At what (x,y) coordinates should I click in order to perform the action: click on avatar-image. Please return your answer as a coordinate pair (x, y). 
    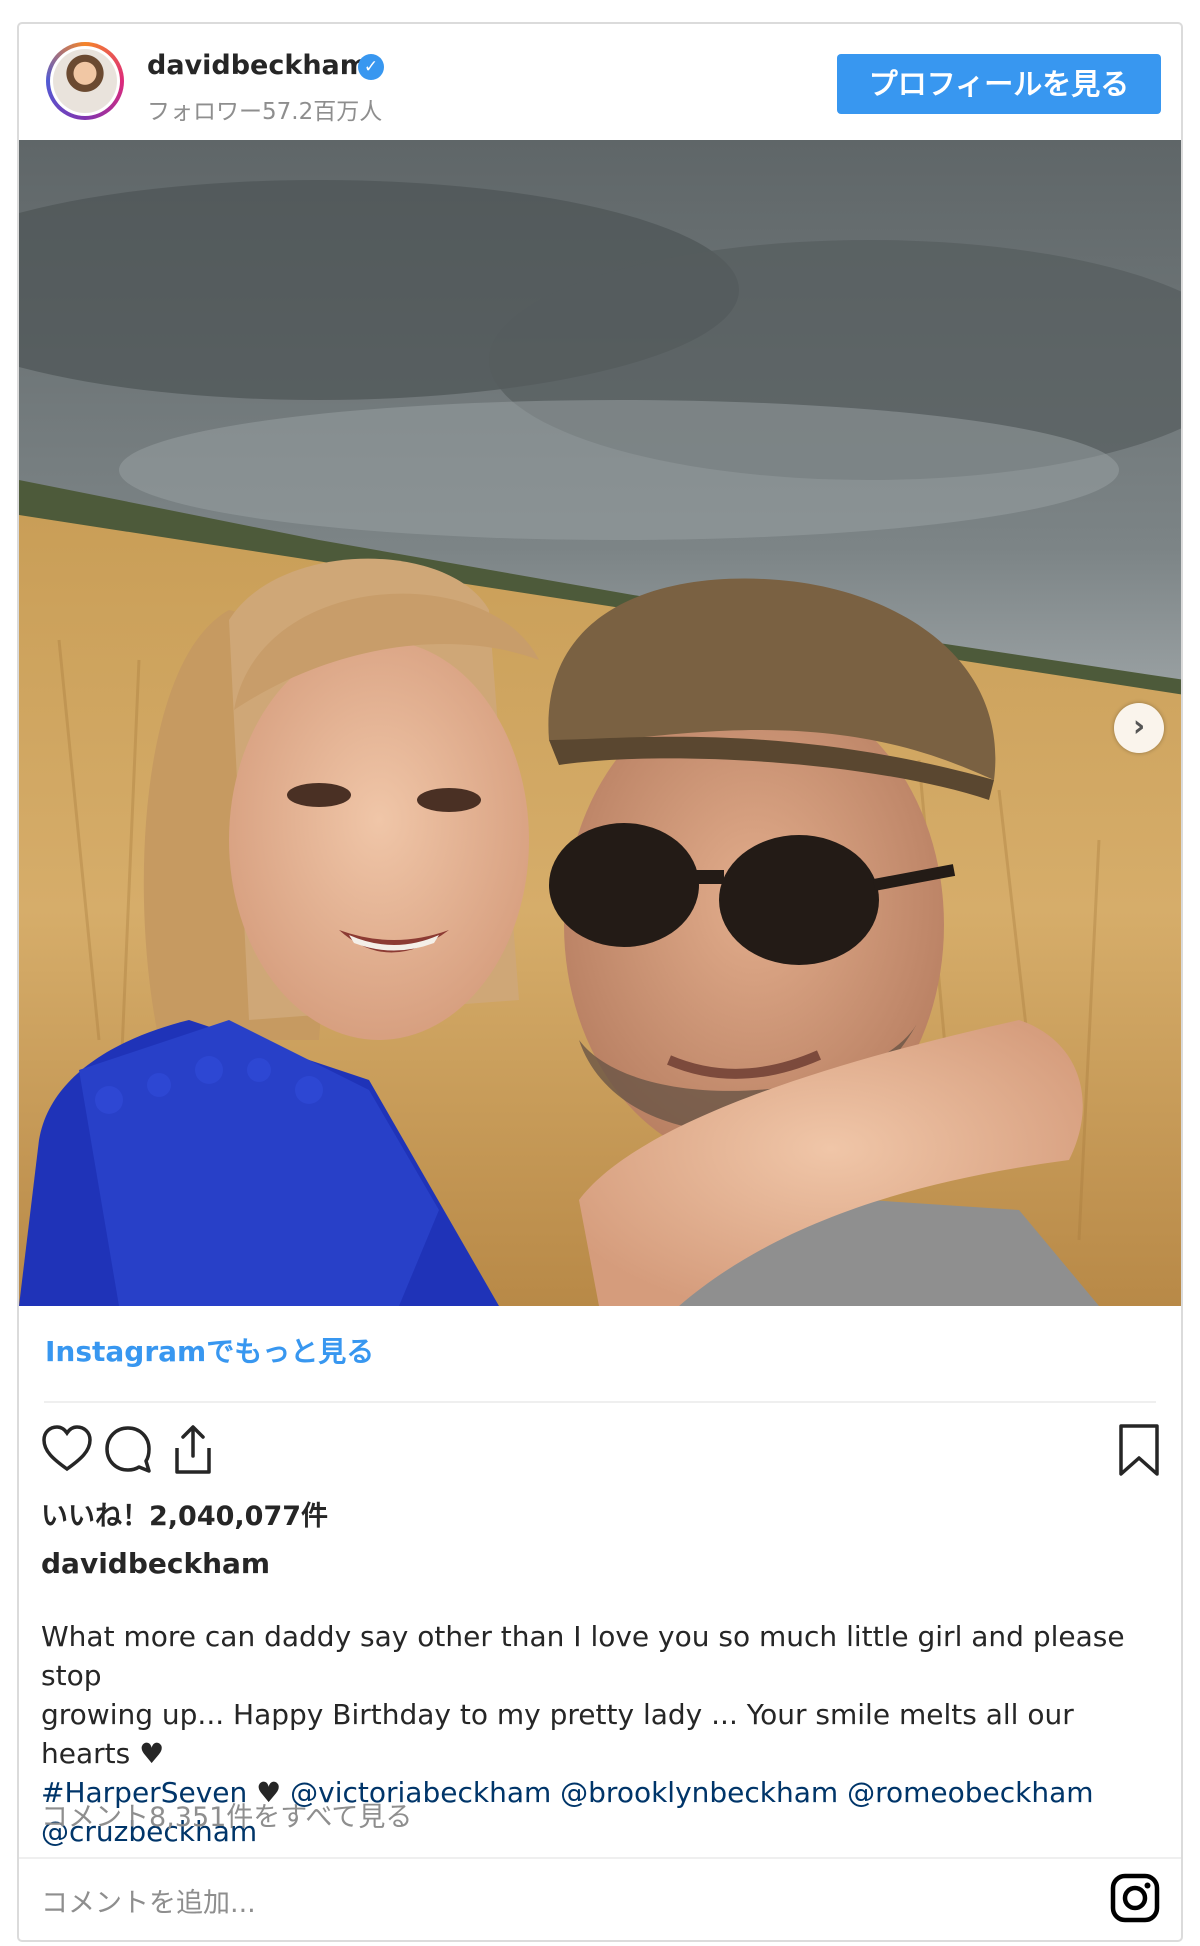
    Looking at the image, I should click on (85, 81).